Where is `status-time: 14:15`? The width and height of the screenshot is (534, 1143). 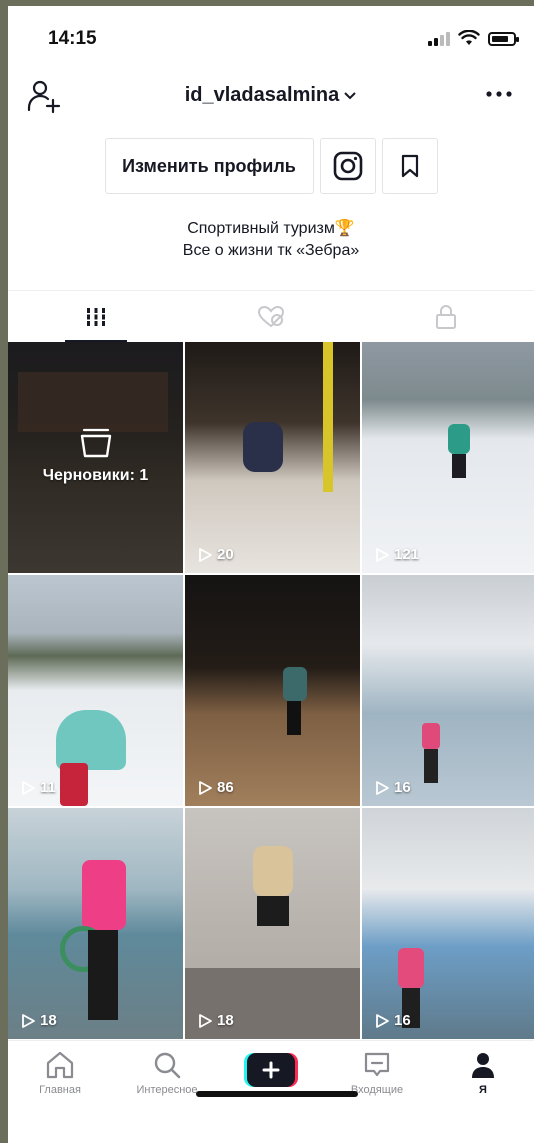 status-time: 14:15 is located at coordinates (72, 38).